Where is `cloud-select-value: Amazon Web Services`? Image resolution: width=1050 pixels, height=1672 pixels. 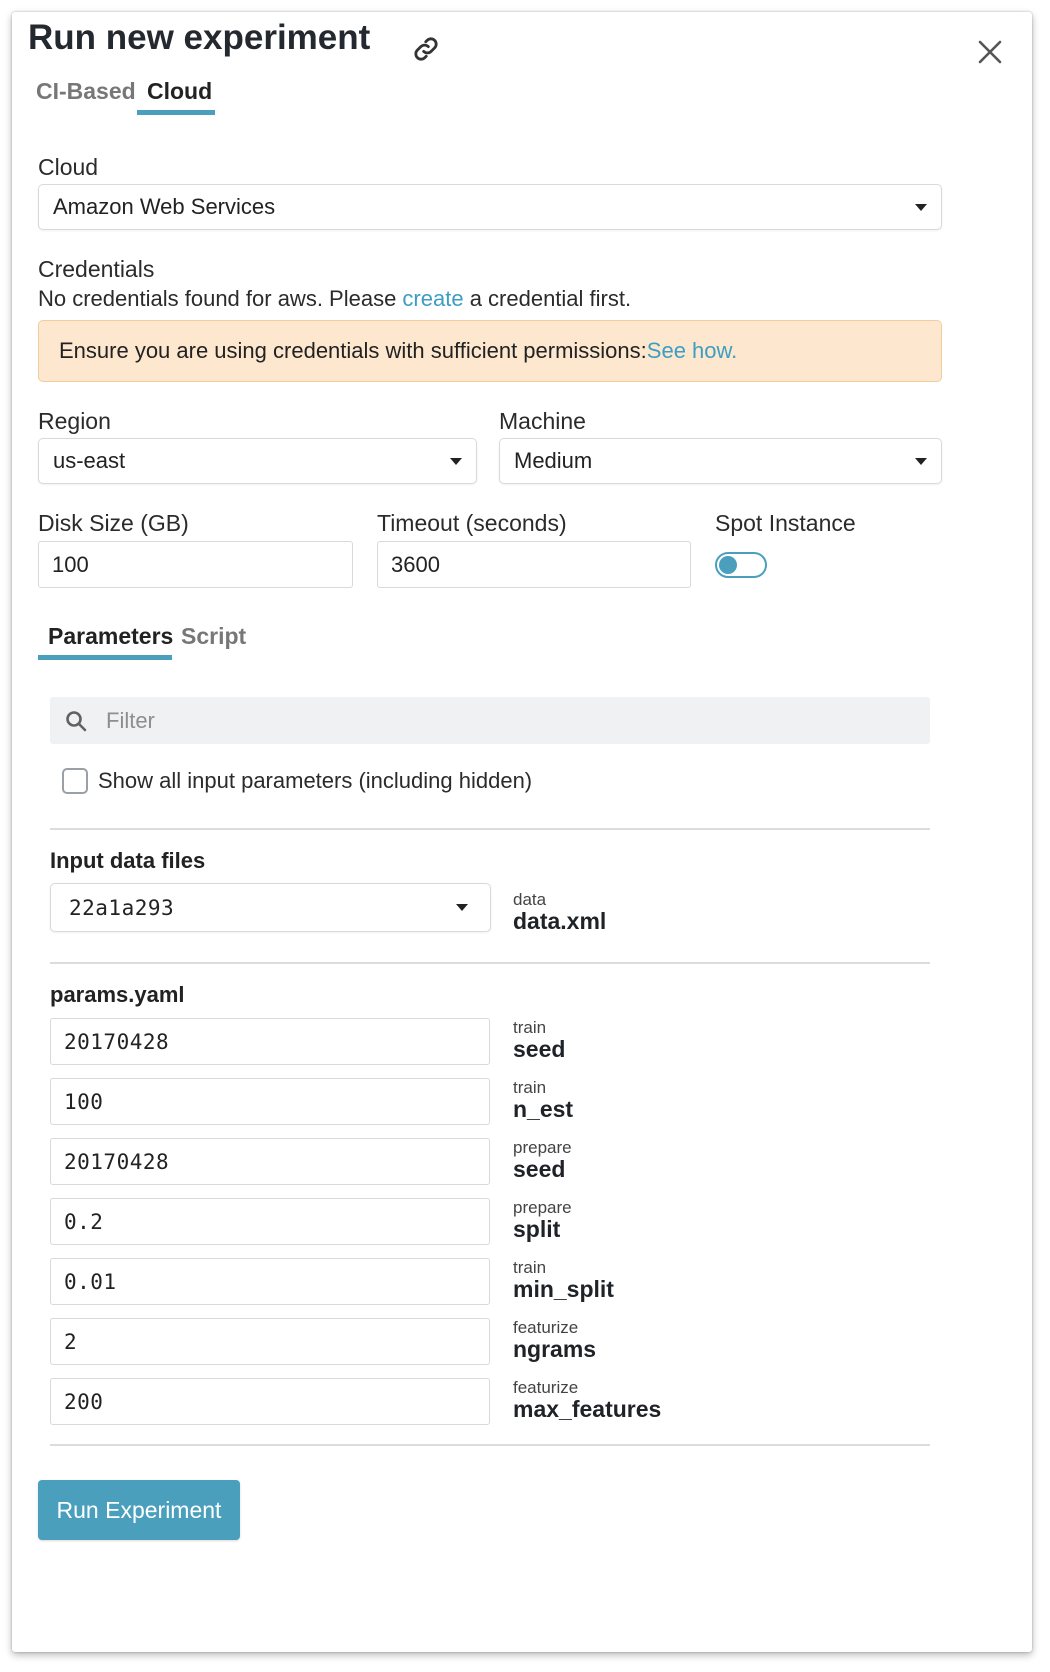 cloud-select-value: Amazon Web Services is located at coordinates (164, 206).